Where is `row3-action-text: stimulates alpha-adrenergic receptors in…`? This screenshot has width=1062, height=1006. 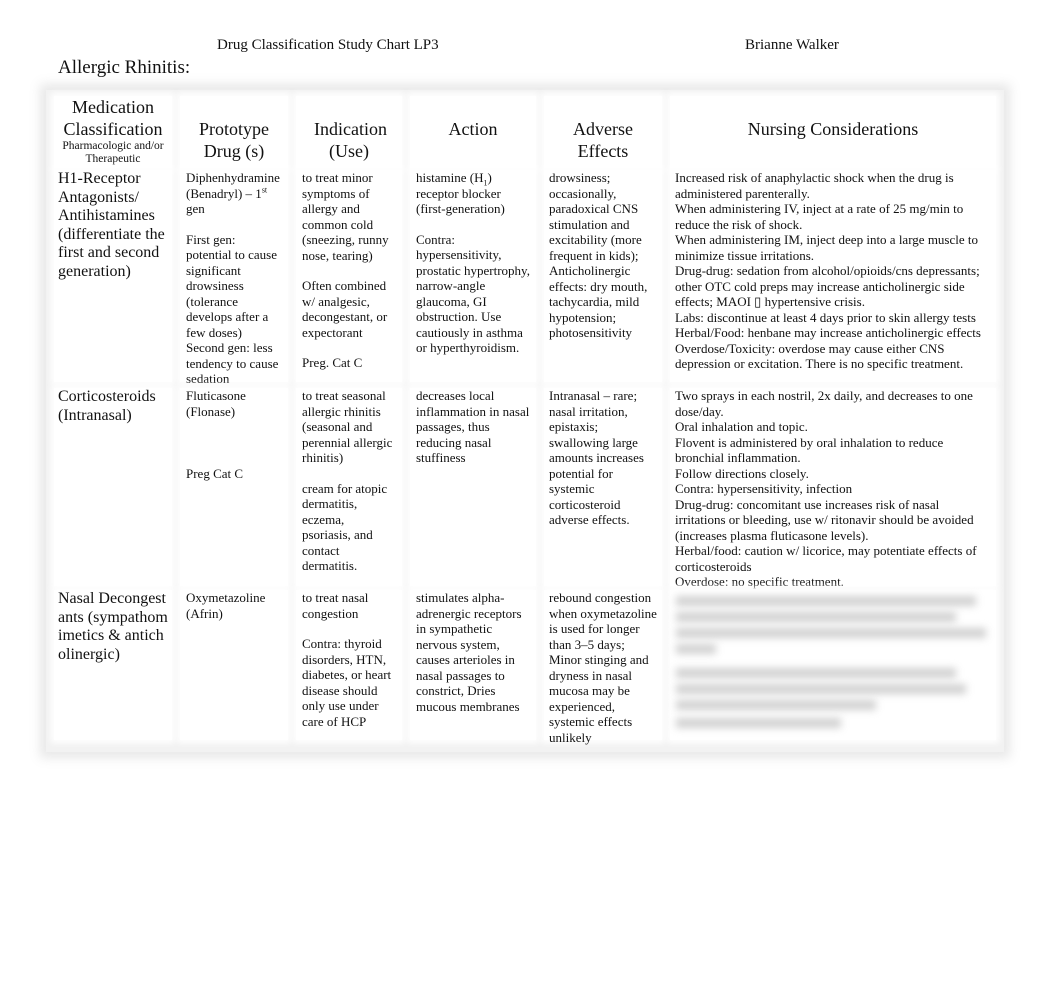
row3-action-text: stimulates alpha-adrenergic receptors in… is located at coordinates (469, 652).